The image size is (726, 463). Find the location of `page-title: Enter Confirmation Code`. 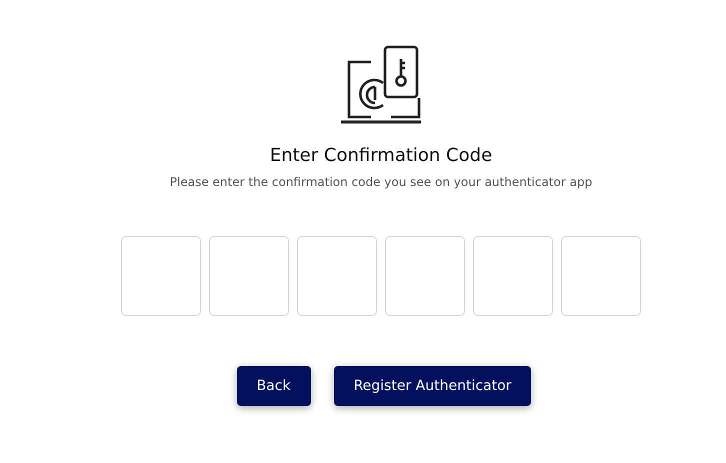

page-title: Enter Confirmation Code is located at coordinates (381, 156).